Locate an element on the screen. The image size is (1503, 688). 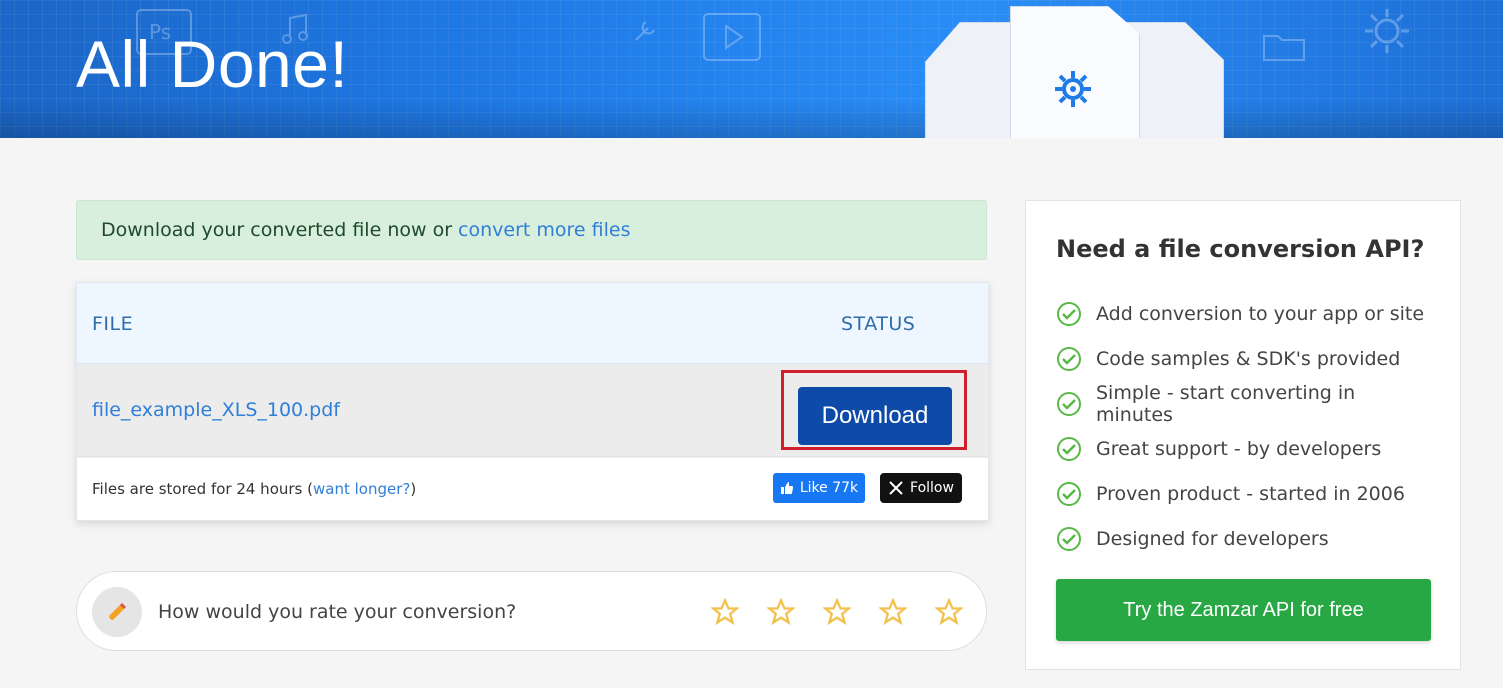
wrench-icon is located at coordinates (645, 31).